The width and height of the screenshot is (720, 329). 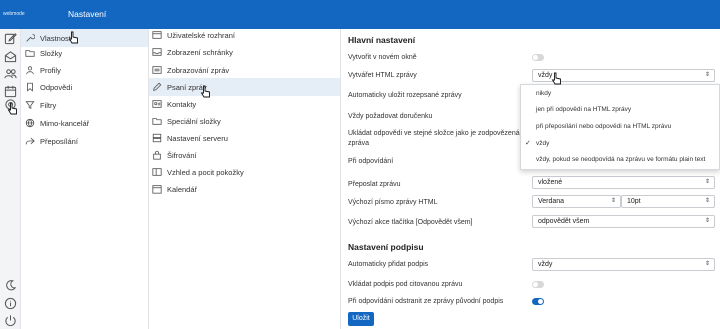 What do you see at coordinates (157, 35) in the screenshot?
I see `window-icon` at bounding box center [157, 35].